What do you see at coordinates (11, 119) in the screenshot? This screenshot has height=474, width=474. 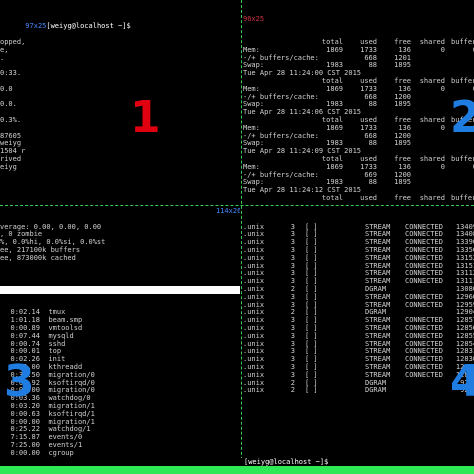 I see `output-line: 0.3%.` at bounding box center [11, 119].